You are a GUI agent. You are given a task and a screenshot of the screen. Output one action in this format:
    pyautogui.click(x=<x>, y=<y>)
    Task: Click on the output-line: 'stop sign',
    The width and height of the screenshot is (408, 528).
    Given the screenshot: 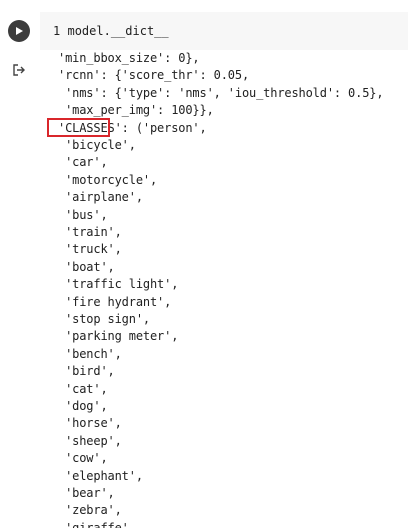 What is the action you would take?
    pyautogui.click(x=104, y=319)
    